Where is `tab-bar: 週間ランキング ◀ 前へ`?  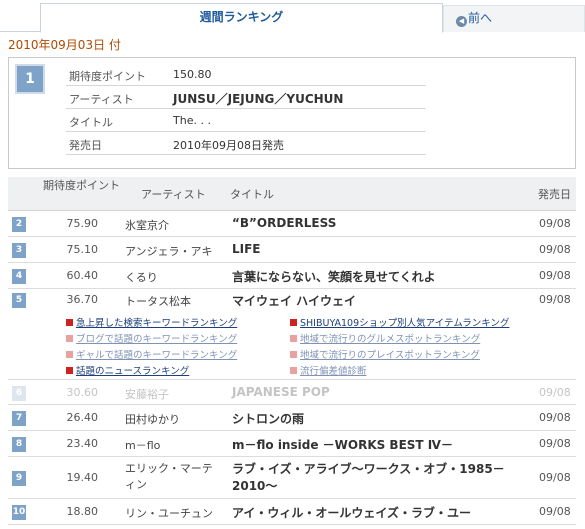 tab-bar: 週間ランキング ◀ 前へ is located at coordinates (292, 16).